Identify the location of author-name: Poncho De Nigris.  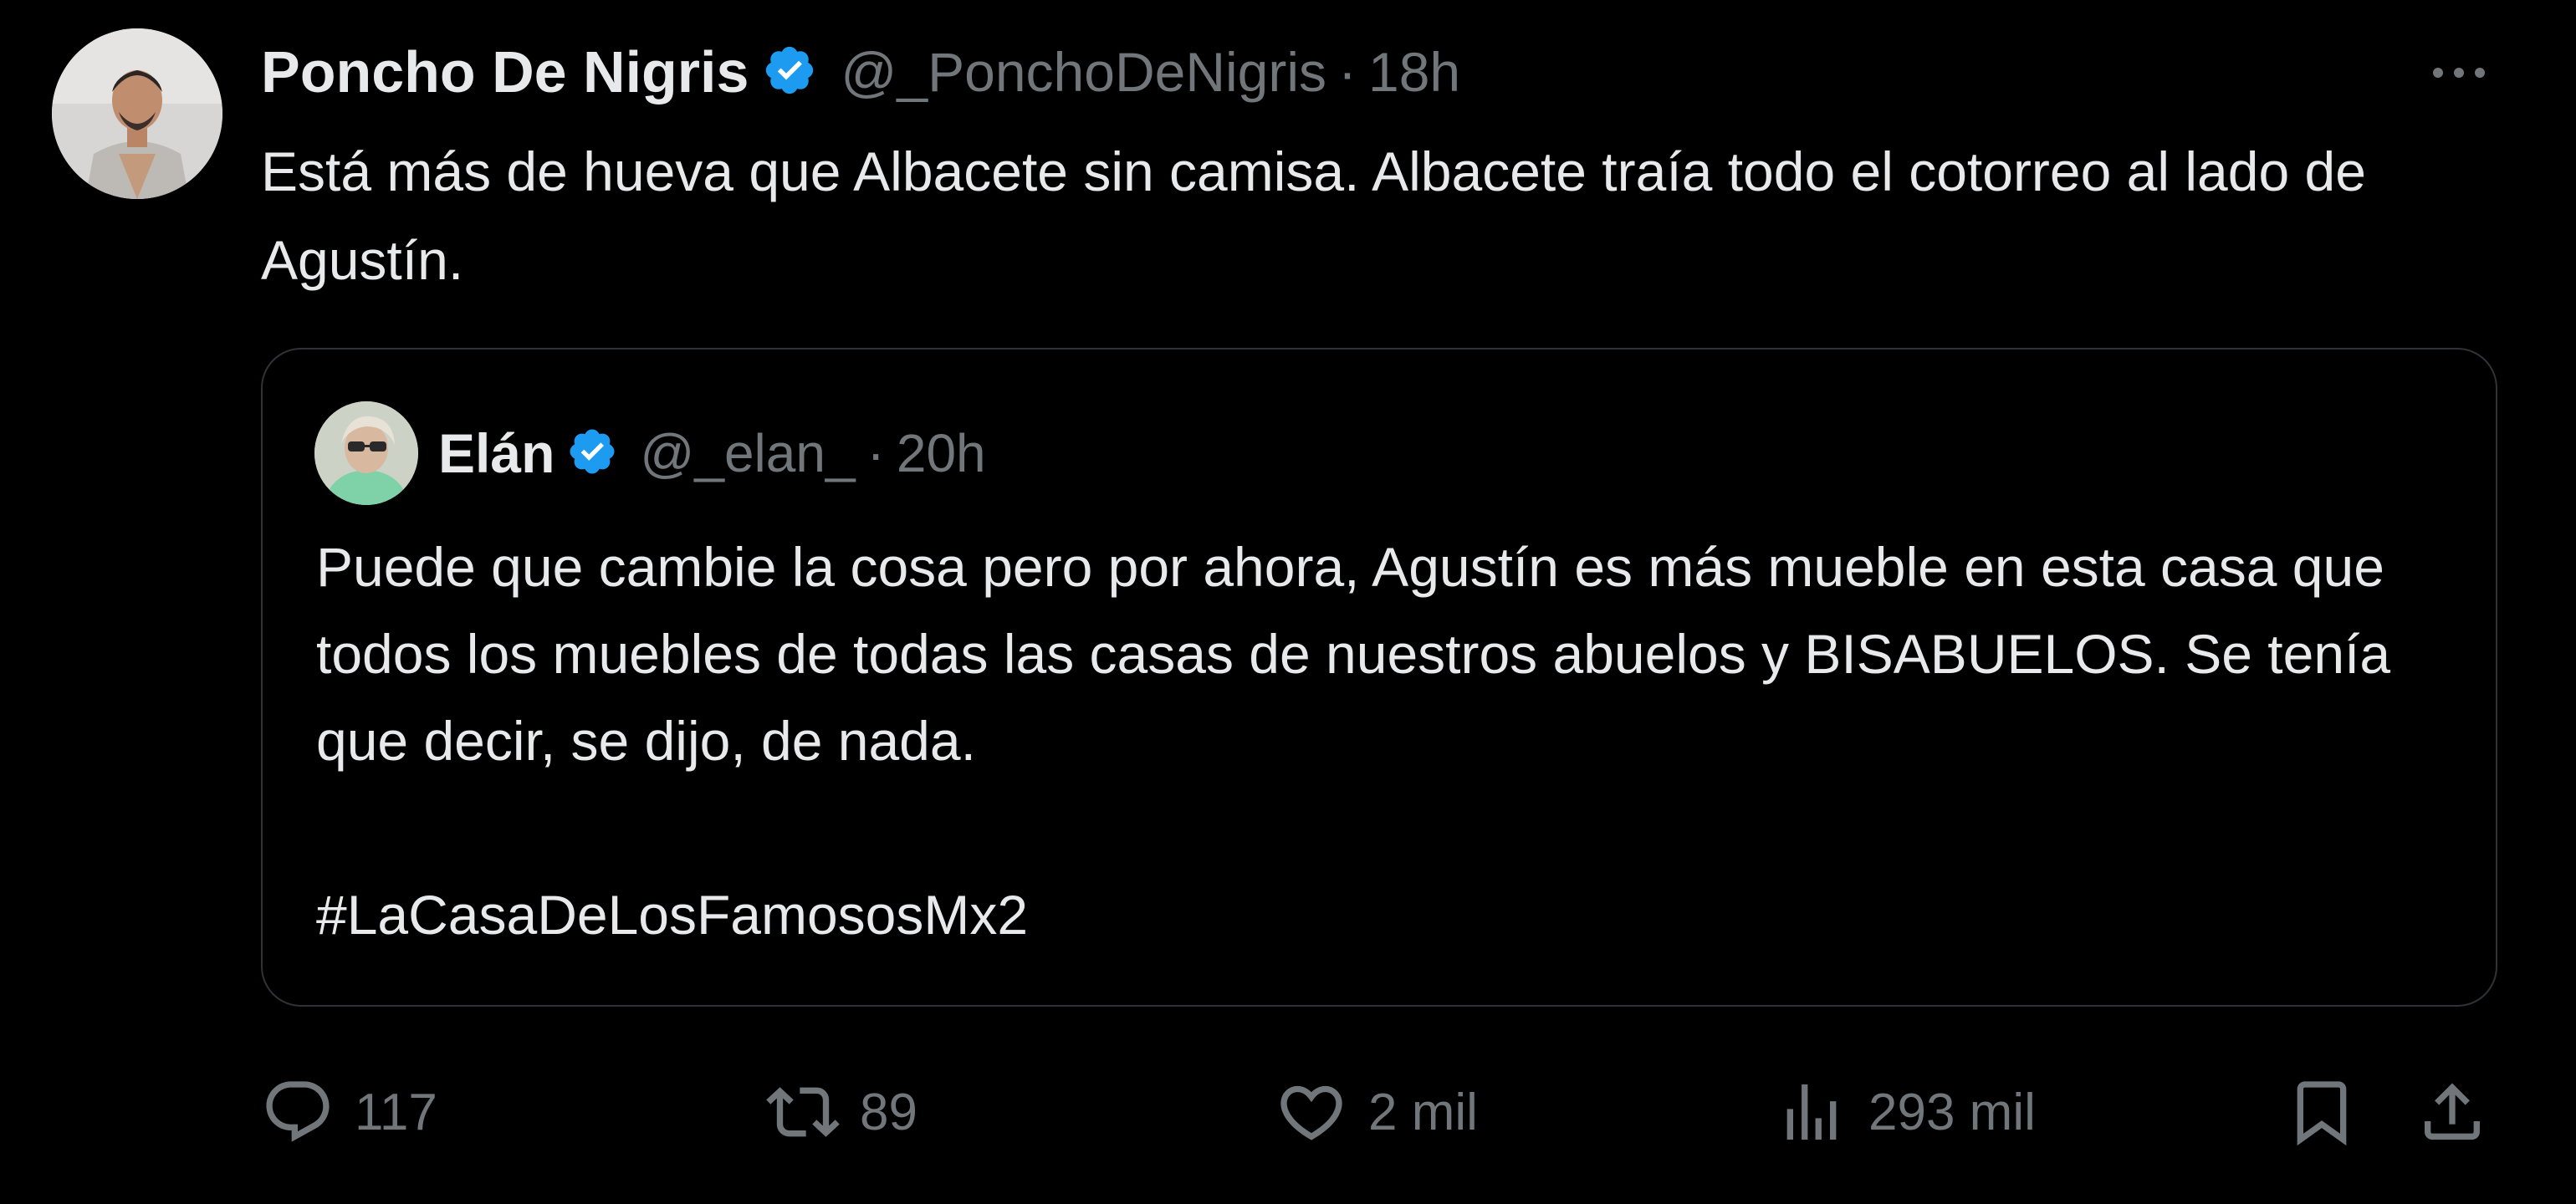
(505, 72).